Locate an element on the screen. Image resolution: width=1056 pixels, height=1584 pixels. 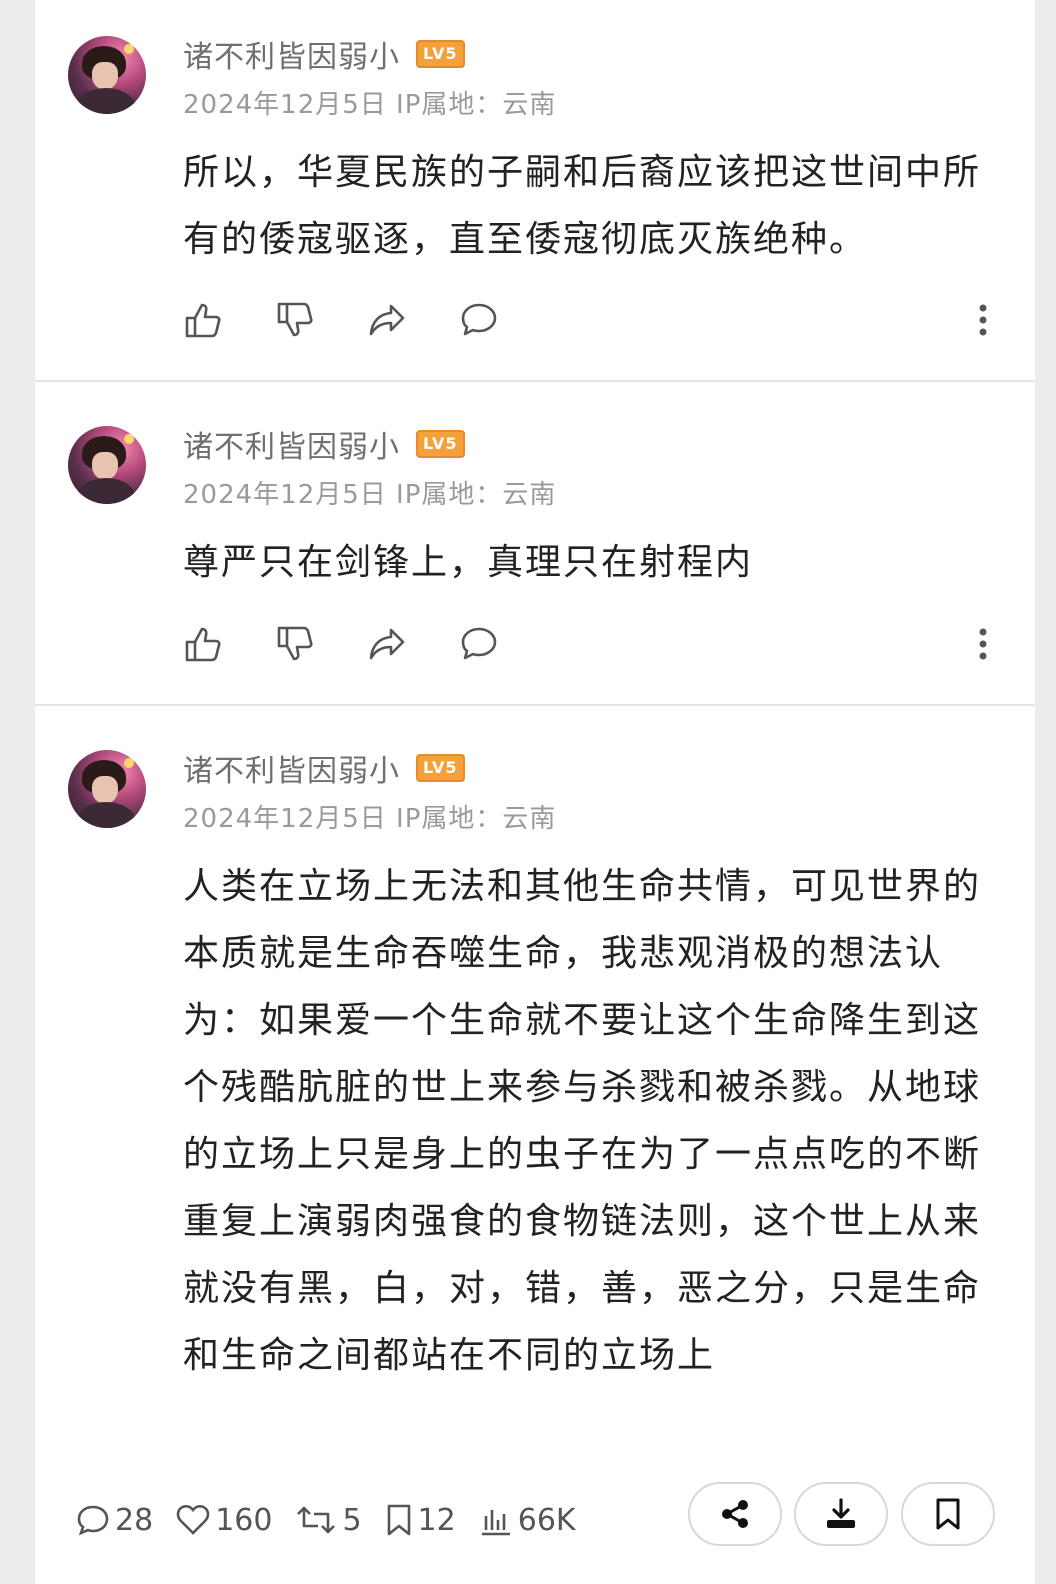
bookmarks-stat: 12 is located at coordinates (420, 1520).